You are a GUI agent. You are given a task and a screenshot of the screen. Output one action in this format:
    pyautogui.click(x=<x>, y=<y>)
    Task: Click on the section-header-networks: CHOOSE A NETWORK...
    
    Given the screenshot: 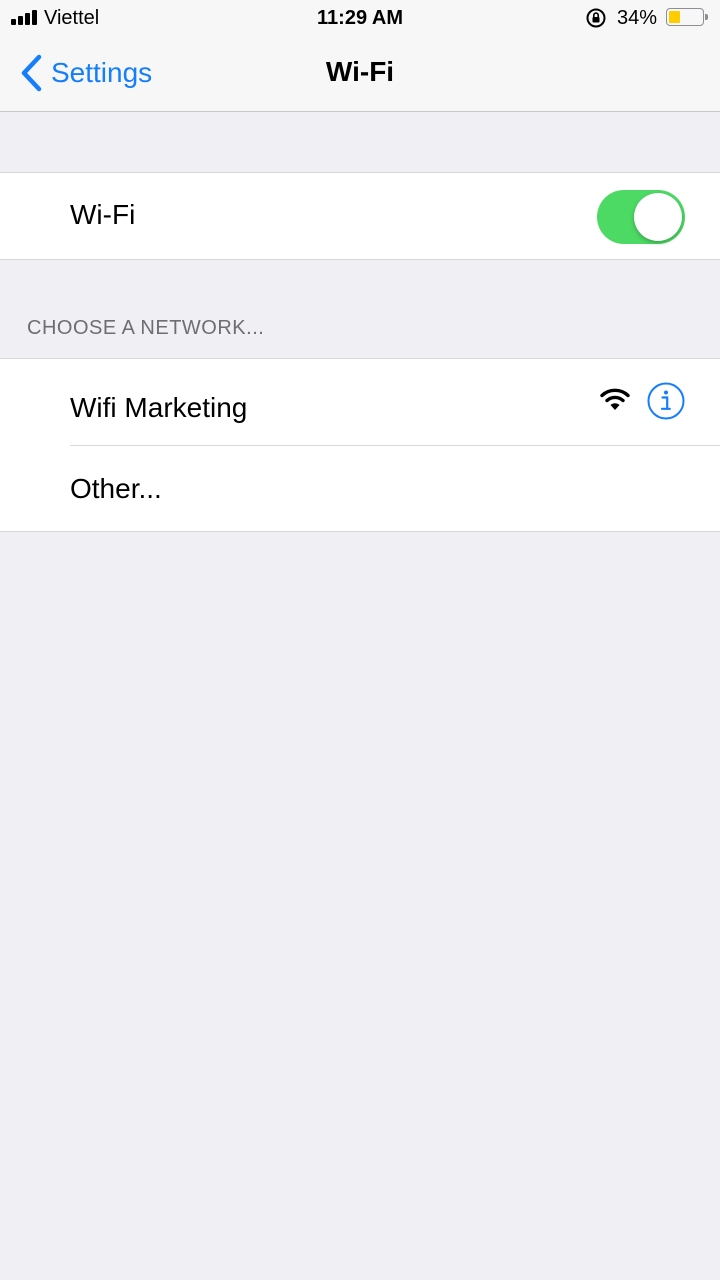 What is the action you would take?
    pyautogui.click(x=146, y=328)
    